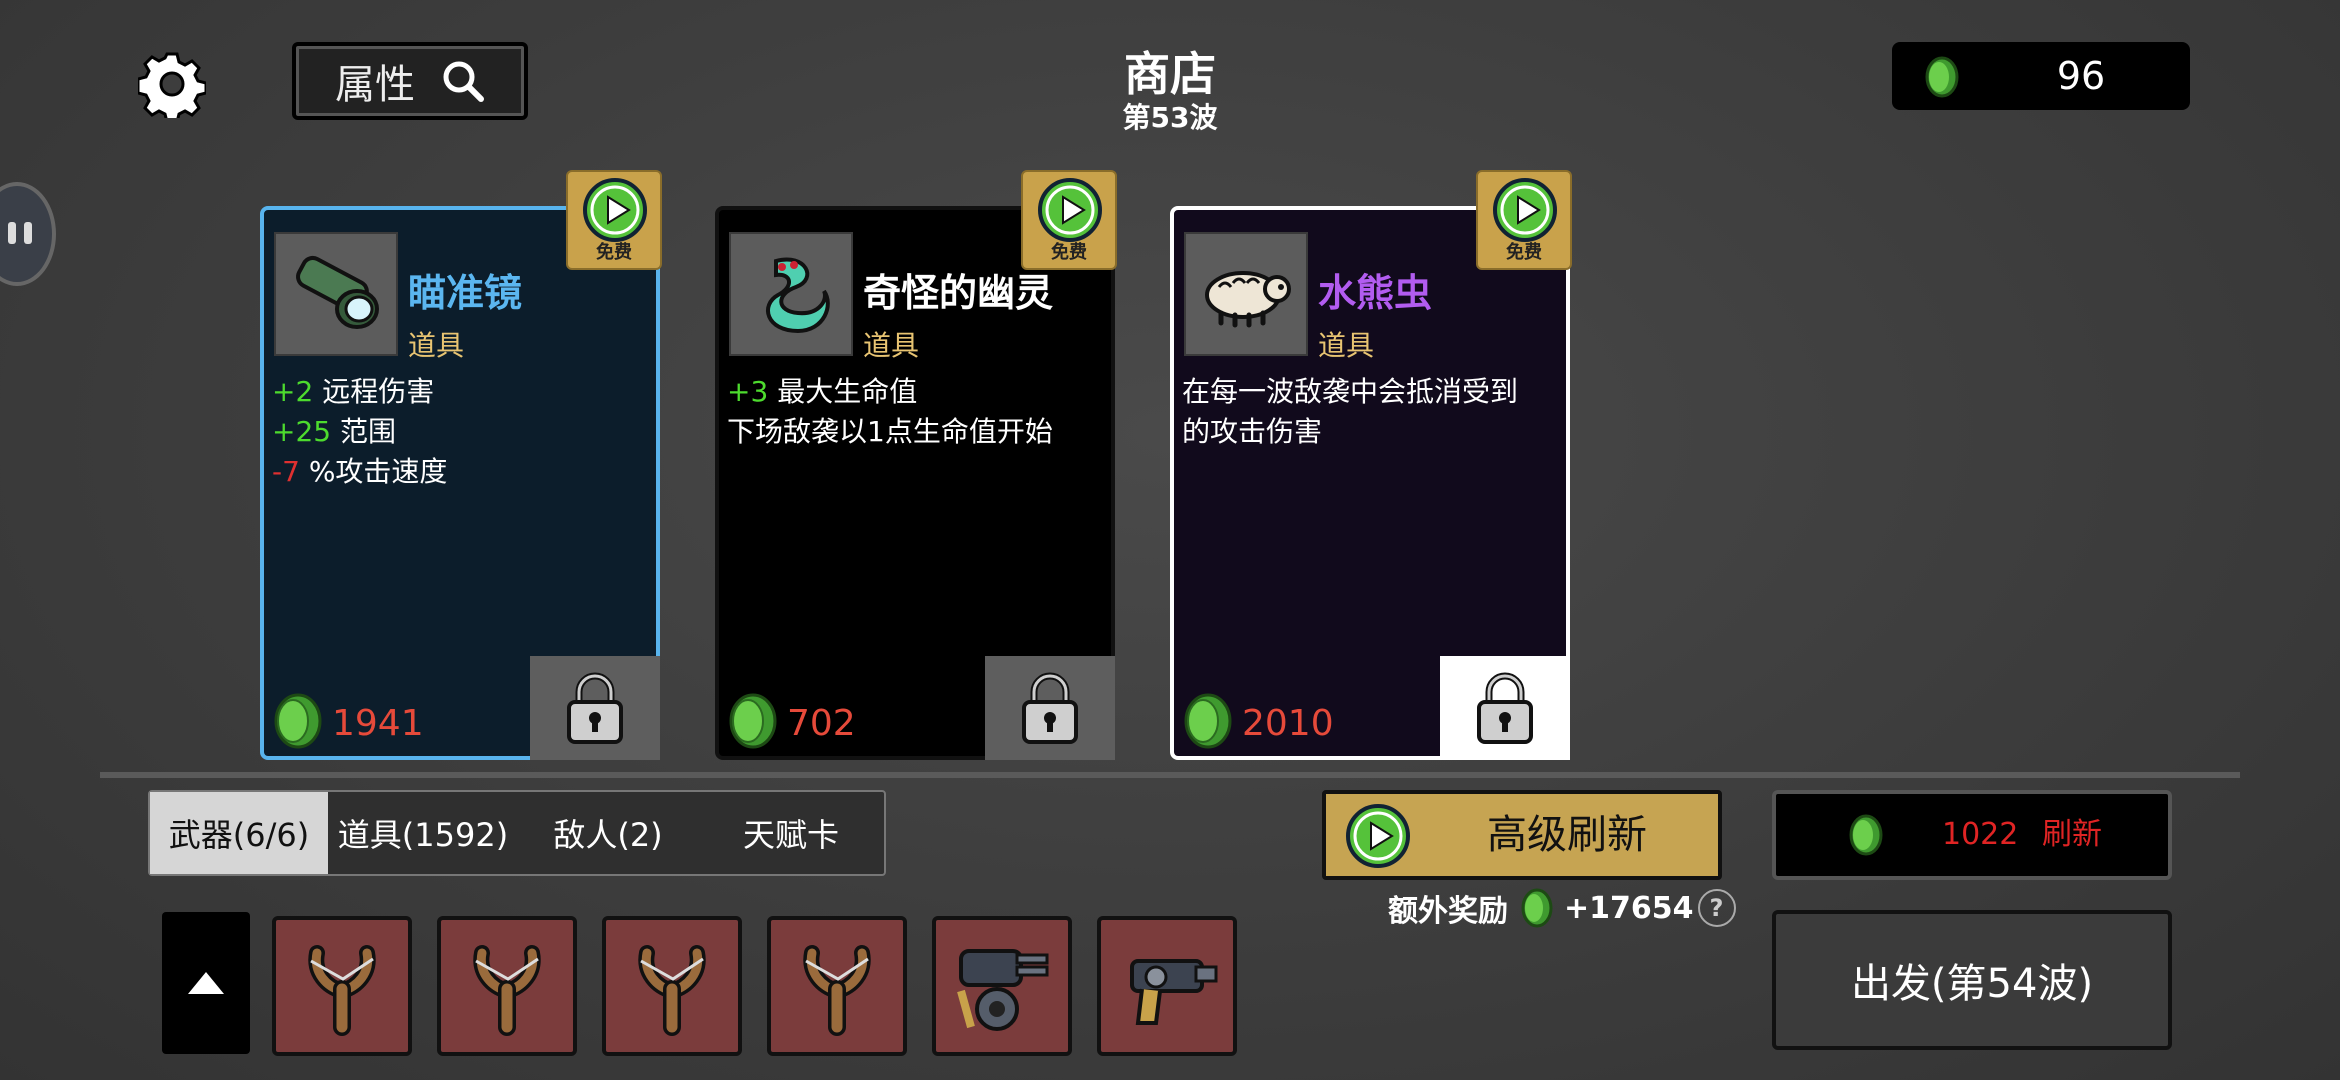 The height and width of the screenshot is (1080, 2340). What do you see at coordinates (791, 833) in the screenshot?
I see `tab-talent-cards: 天赋卡` at bounding box center [791, 833].